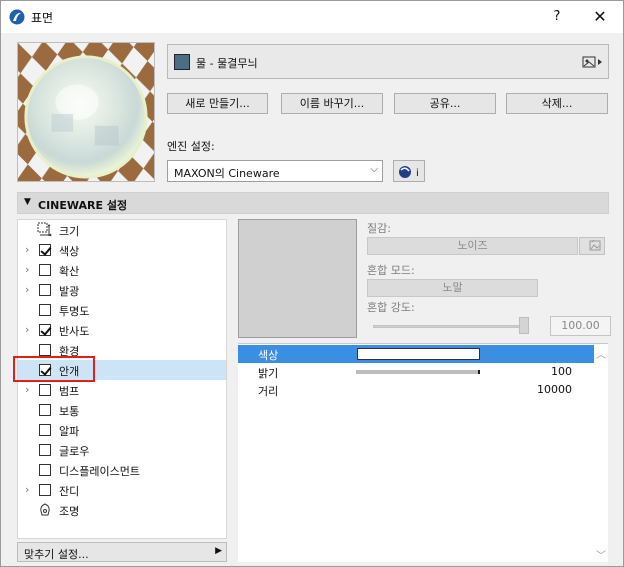 The width and height of the screenshot is (624, 567). I want to click on property-name: 색상, so click(268, 355).